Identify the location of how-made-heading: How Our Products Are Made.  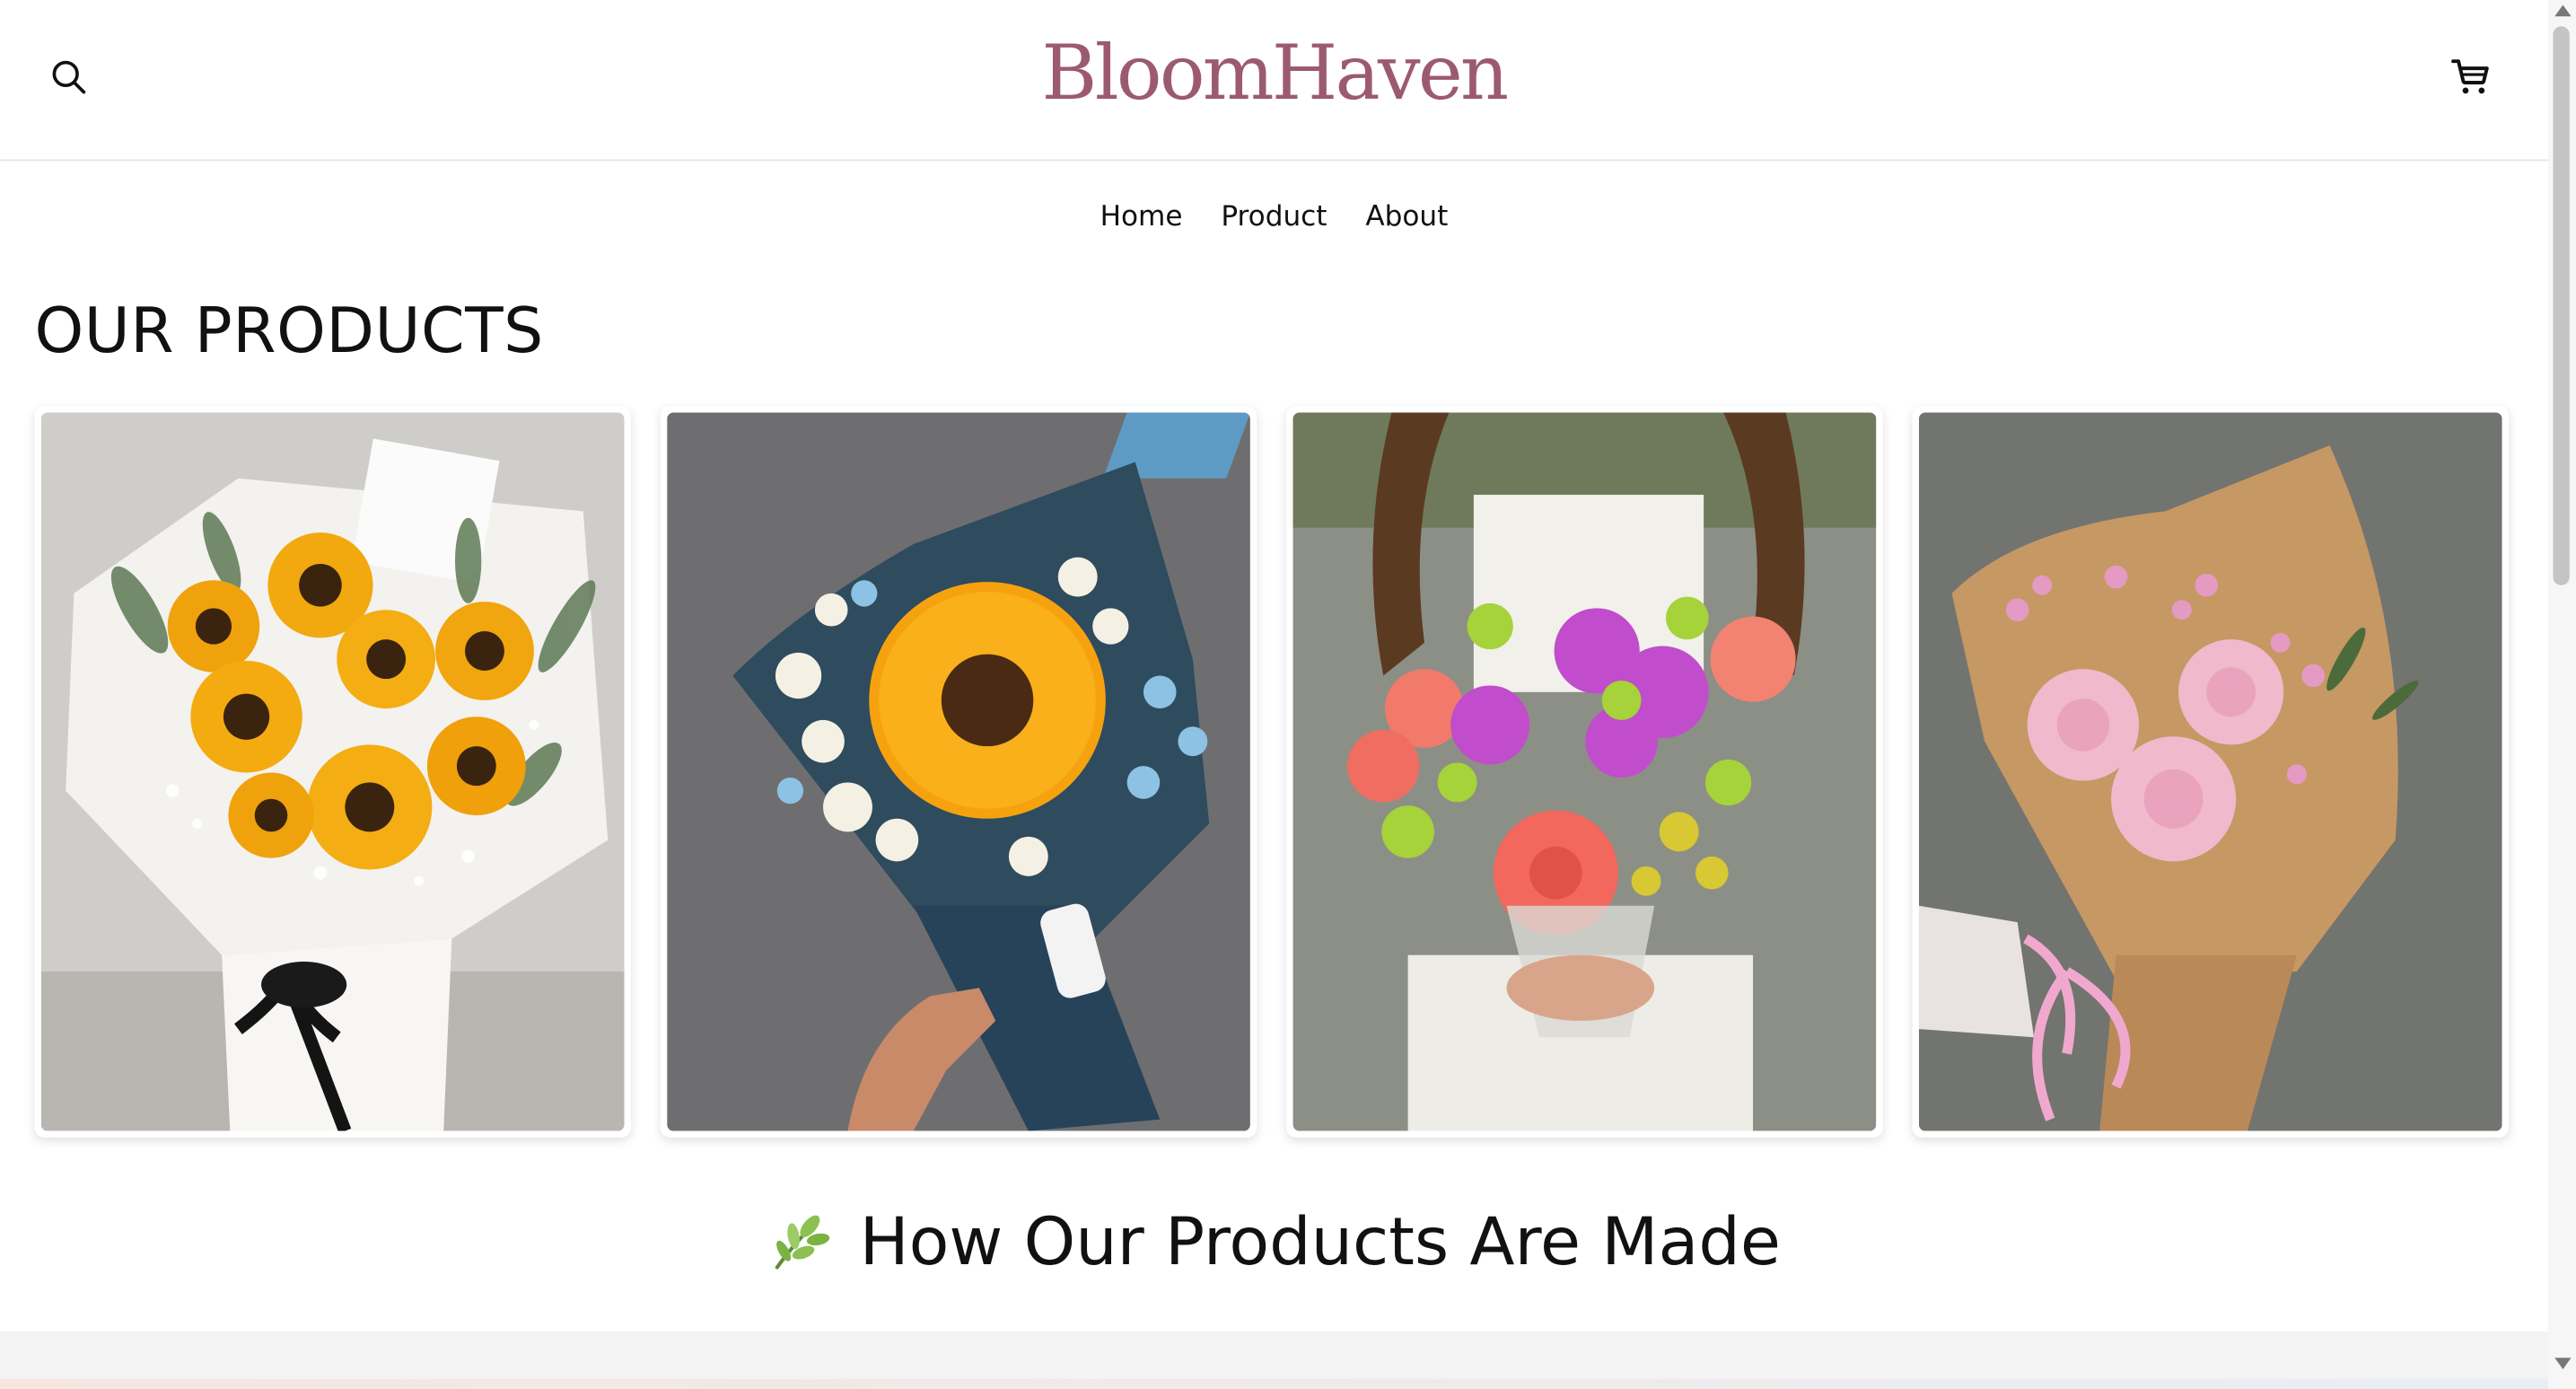
(1274, 1243).